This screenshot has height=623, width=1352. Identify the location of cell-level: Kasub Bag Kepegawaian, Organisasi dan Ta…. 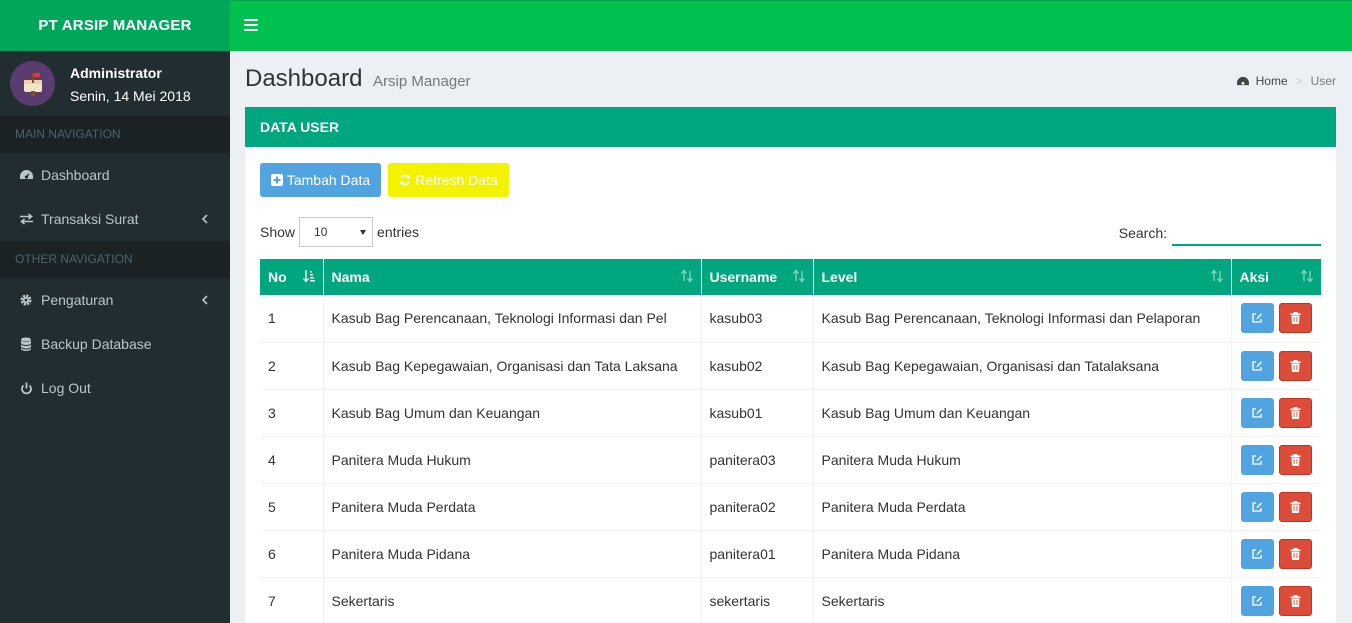
(1022, 366).